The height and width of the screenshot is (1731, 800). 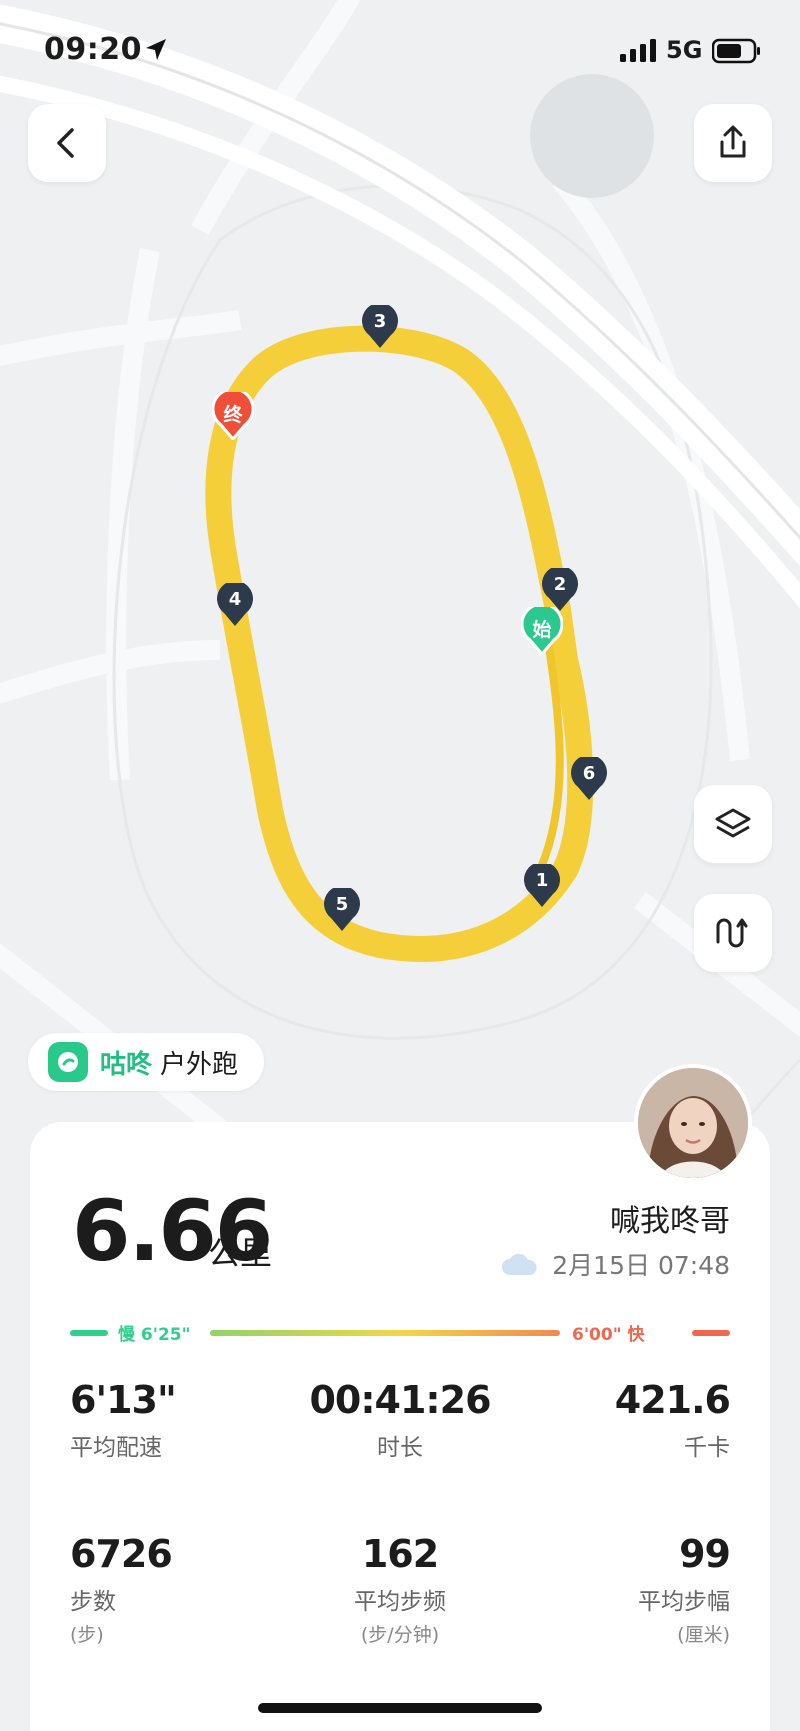 I want to click on stat-value: 00:41:26, so click(x=400, y=1400).